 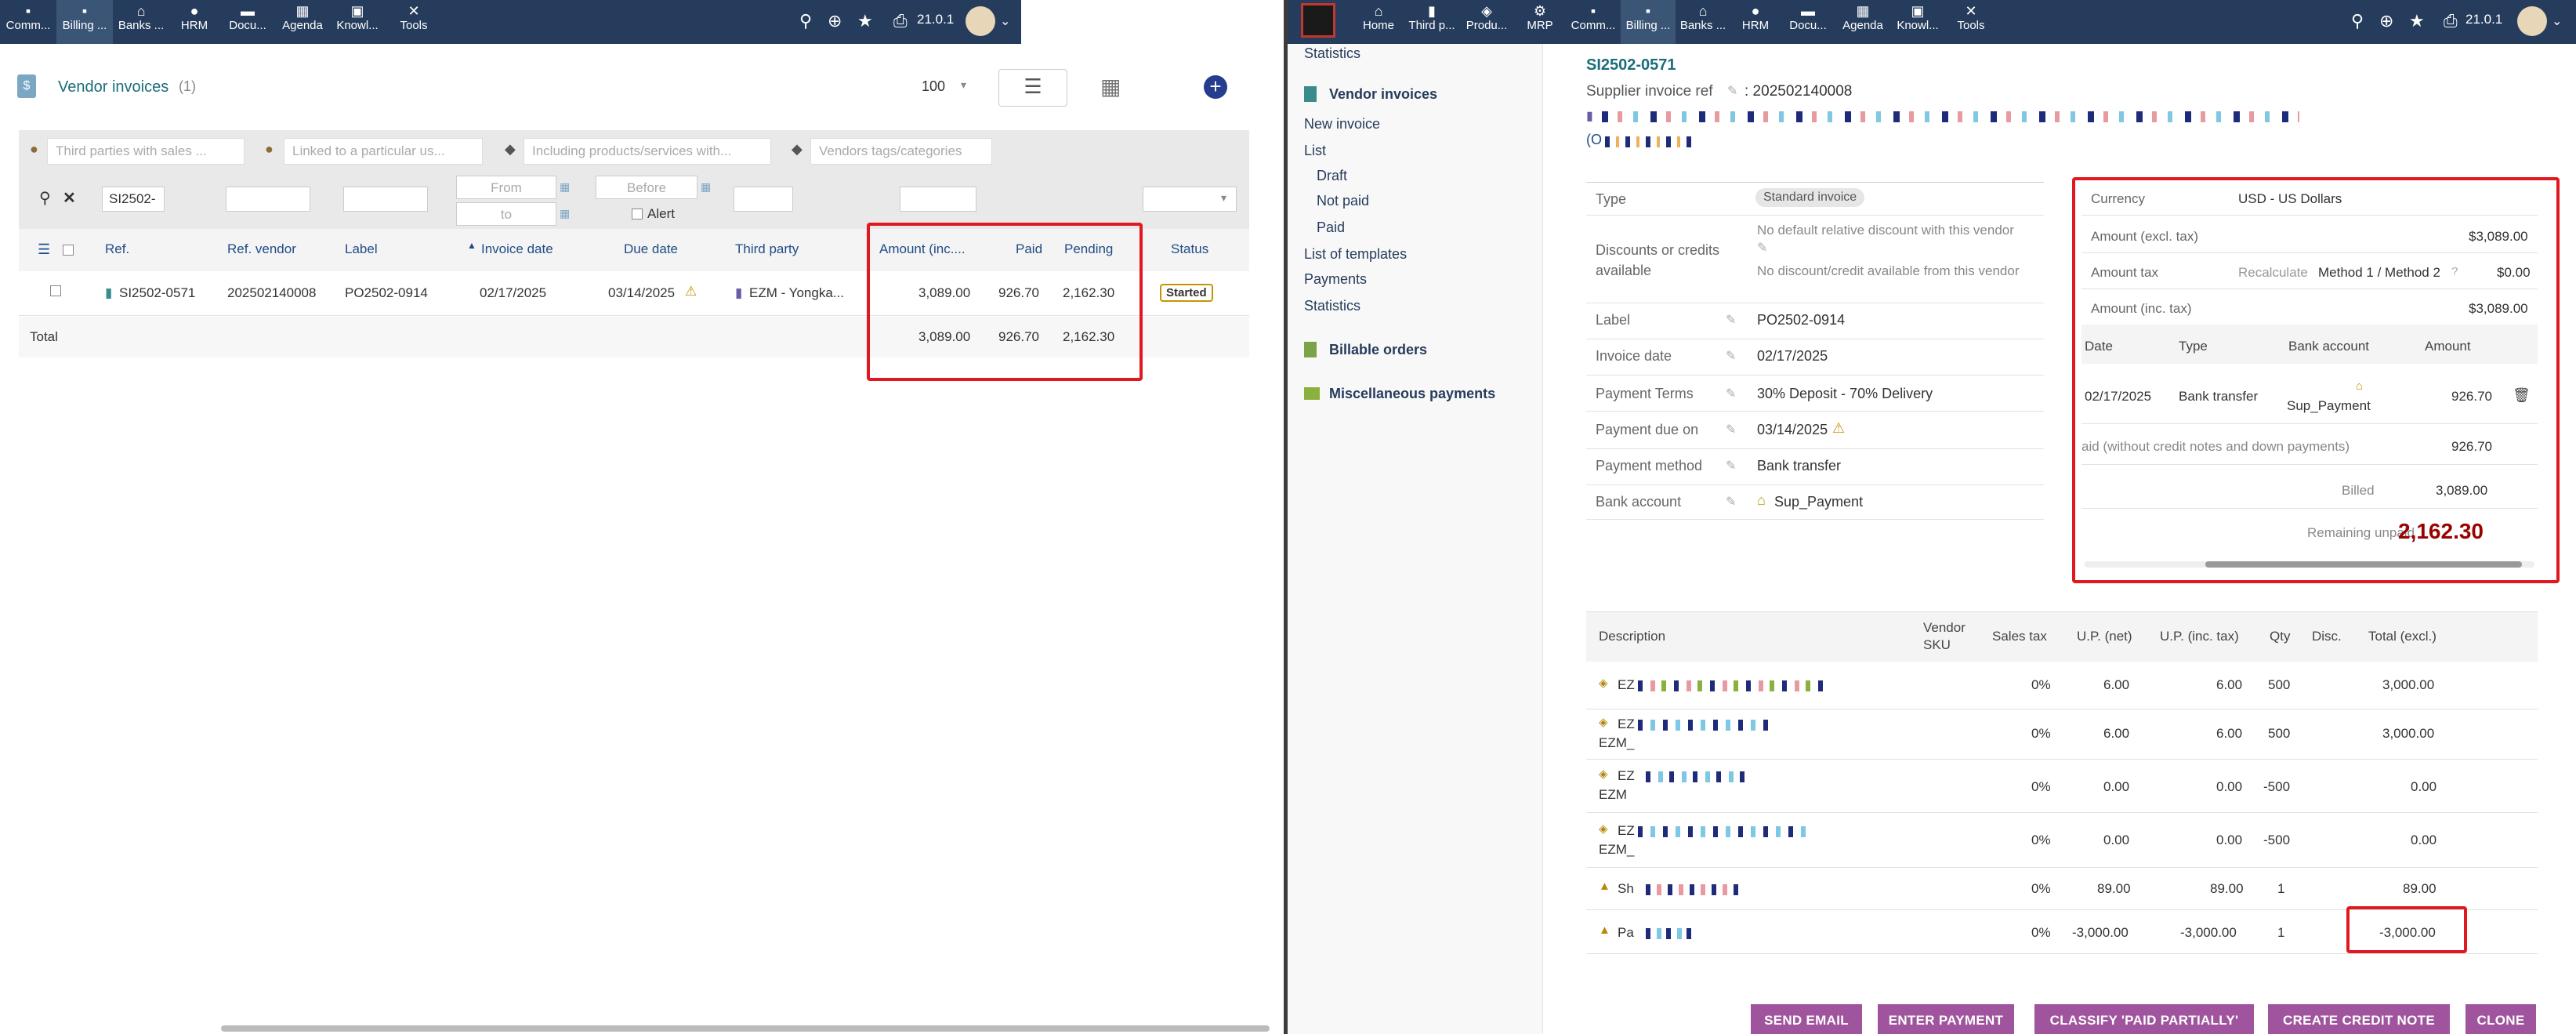 What do you see at coordinates (1755, 22) in the screenshot?
I see `right-menu-hrm: ● HRM` at bounding box center [1755, 22].